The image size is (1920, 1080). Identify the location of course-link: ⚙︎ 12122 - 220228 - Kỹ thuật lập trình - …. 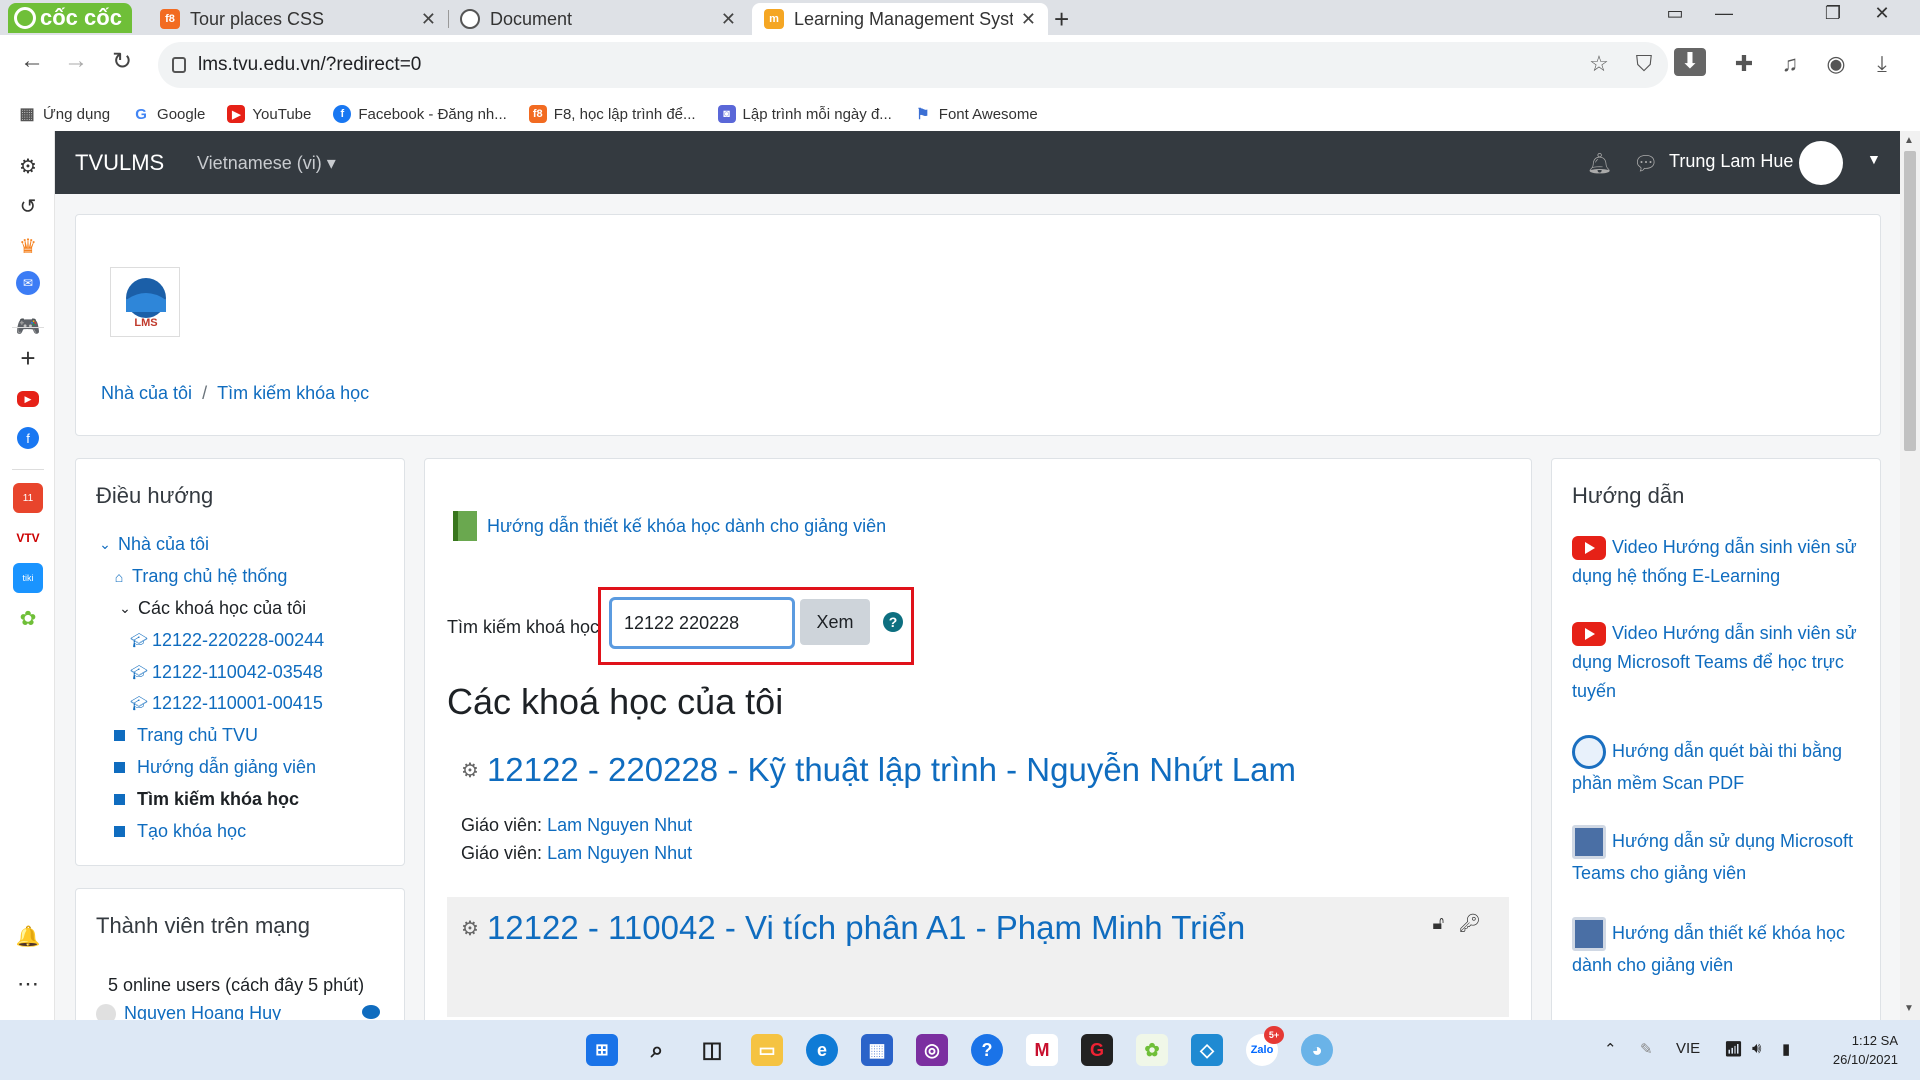
(878, 770).